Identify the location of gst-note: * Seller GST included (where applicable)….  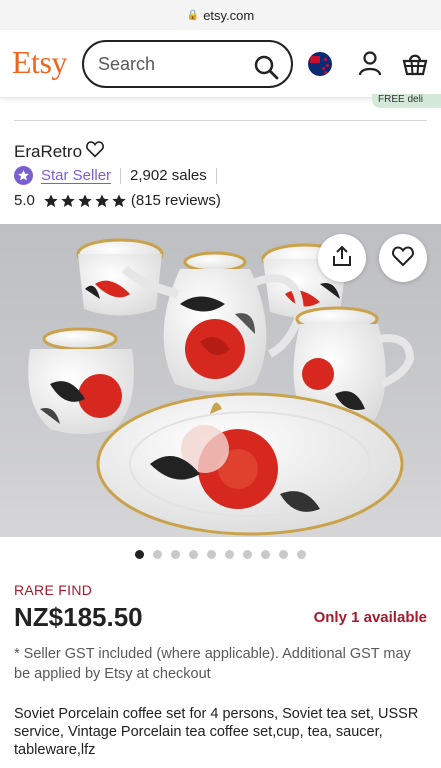
(212, 664).